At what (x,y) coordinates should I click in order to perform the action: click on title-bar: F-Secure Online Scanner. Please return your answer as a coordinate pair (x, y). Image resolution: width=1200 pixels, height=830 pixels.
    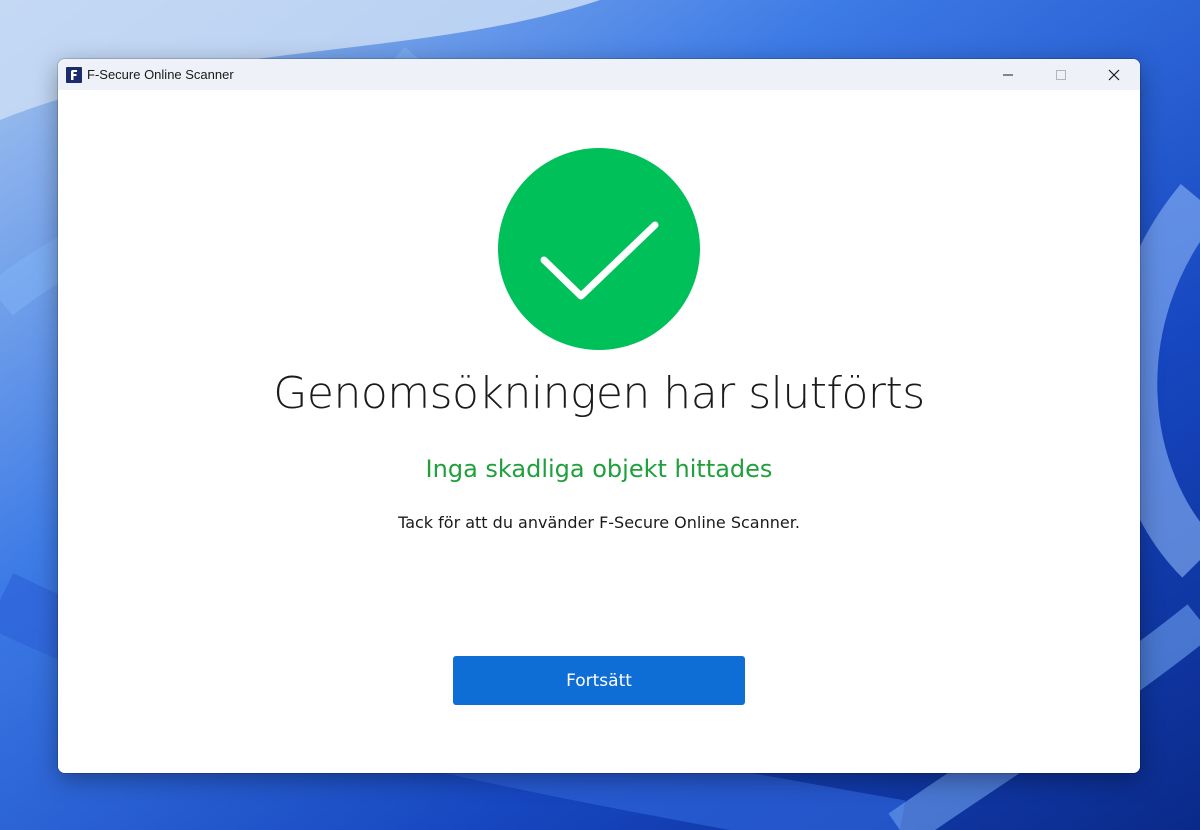
    Looking at the image, I should click on (599, 74).